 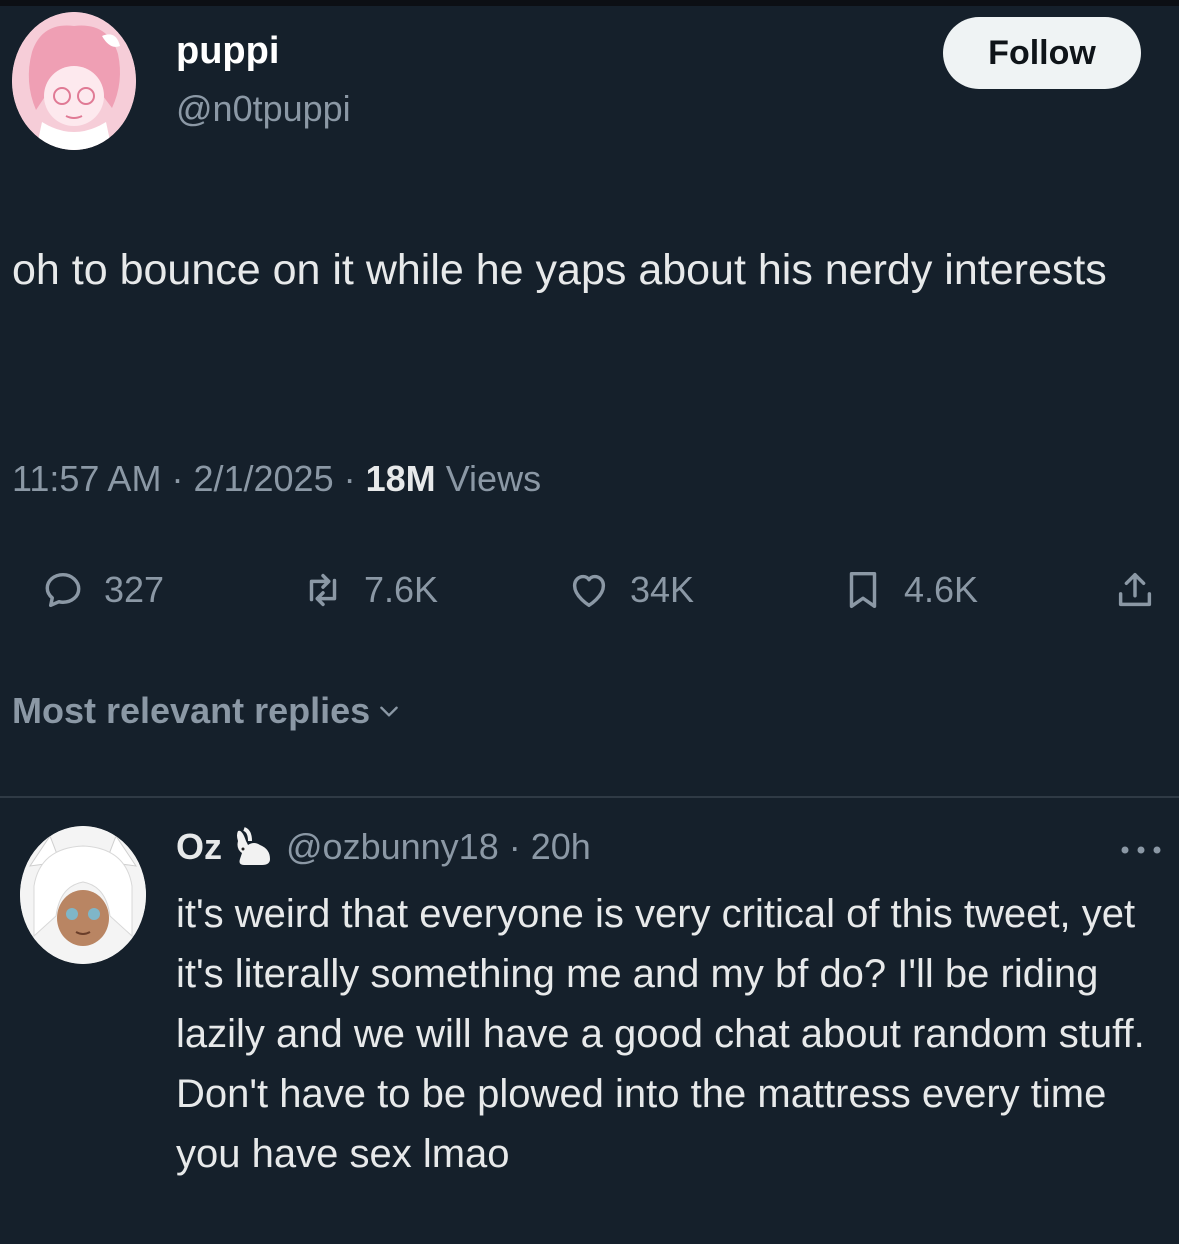 I want to click on author-display-name: puppi, so click(x=227, y=51).